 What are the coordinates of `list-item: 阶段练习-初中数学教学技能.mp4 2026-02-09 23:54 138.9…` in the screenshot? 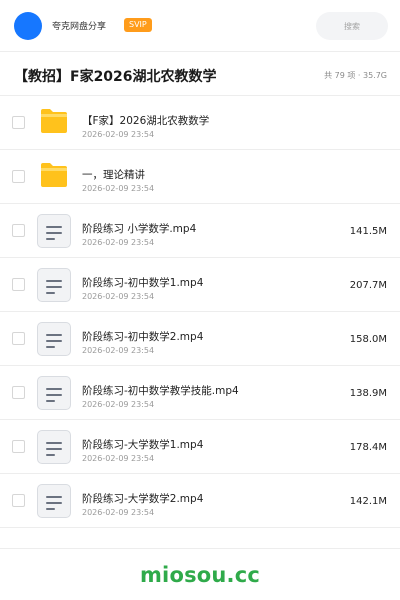 It's located at (200, 393).